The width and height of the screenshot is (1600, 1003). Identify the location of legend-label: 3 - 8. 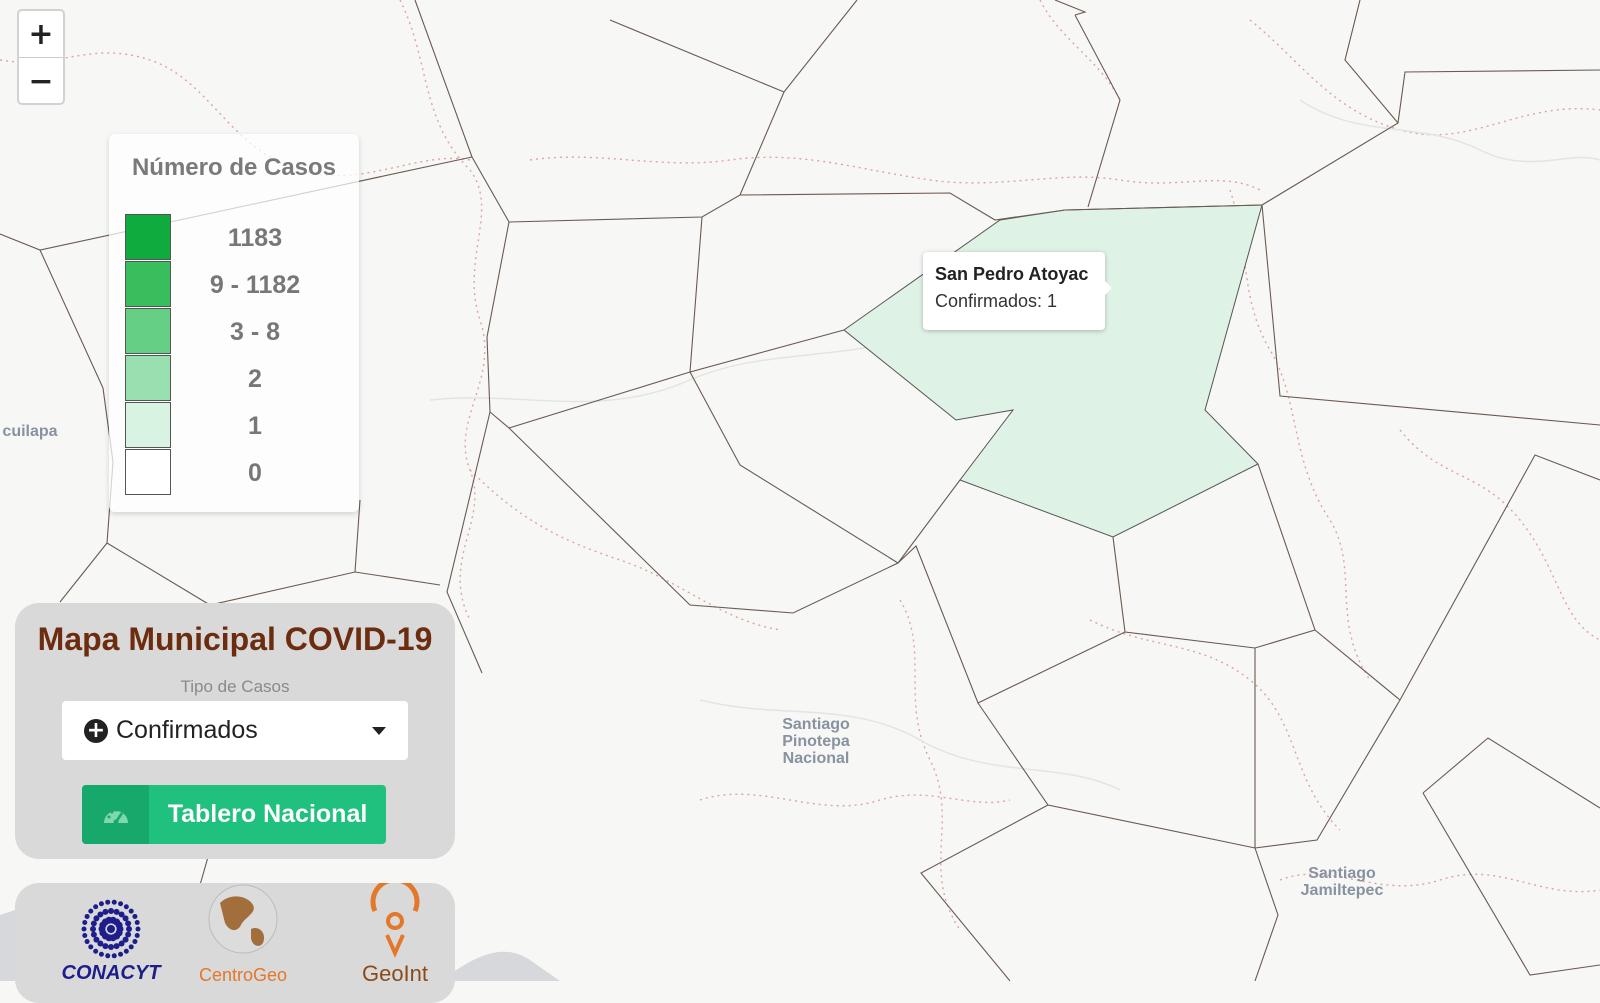
(255, 332).